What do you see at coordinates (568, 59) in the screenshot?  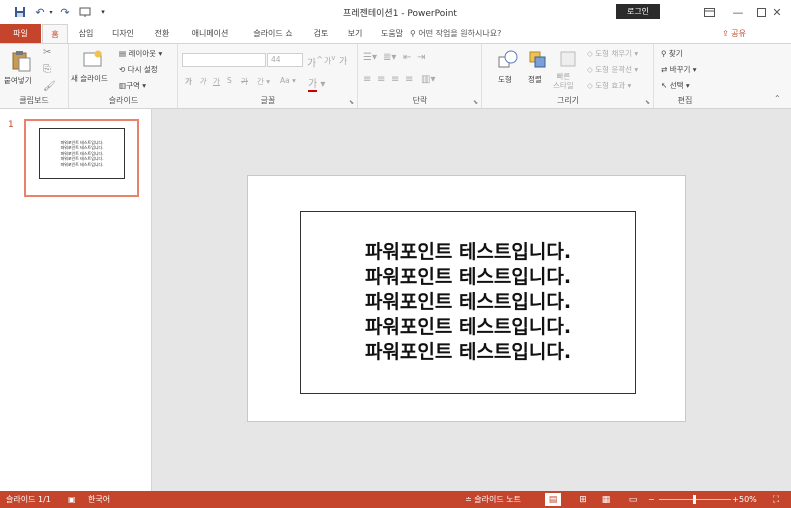 I see `quick-styles-icon` at bounding box center [568, 59].